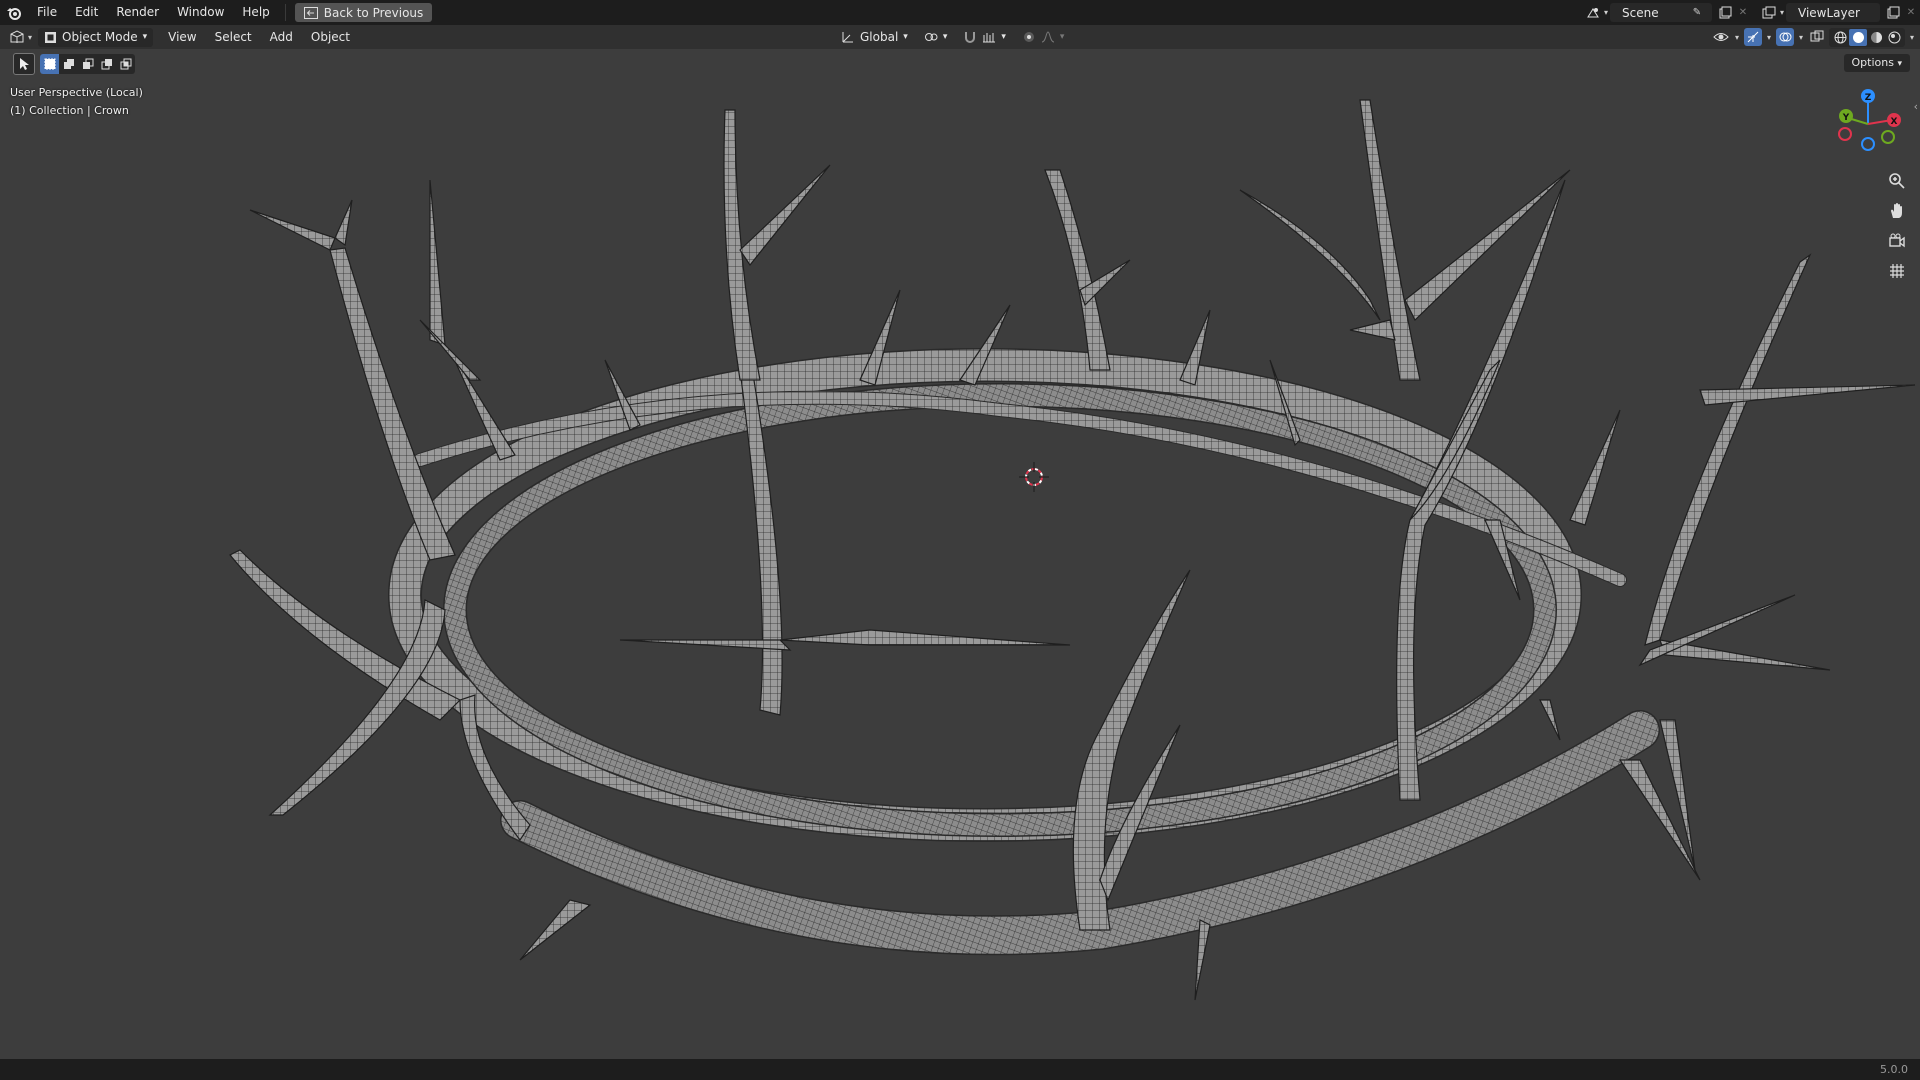 This screenshot has height=1080, width=1920. Describe the element at coordinates (330, 37) in the screenshot. I see `menu-object: Object` at that location.